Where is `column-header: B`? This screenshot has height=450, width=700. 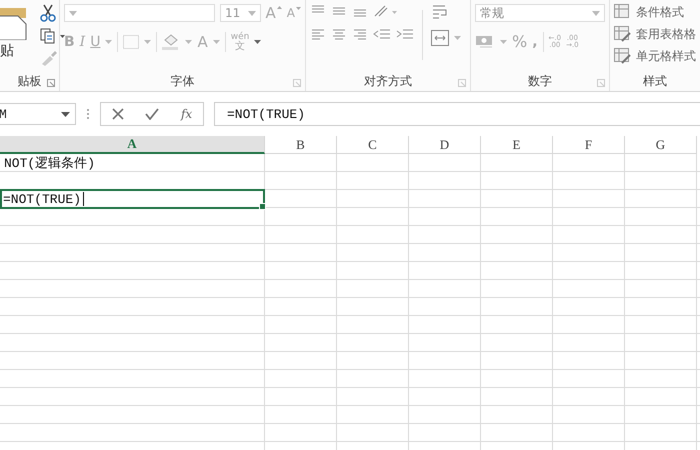
column-header: B is located at coordinates (301, 145).